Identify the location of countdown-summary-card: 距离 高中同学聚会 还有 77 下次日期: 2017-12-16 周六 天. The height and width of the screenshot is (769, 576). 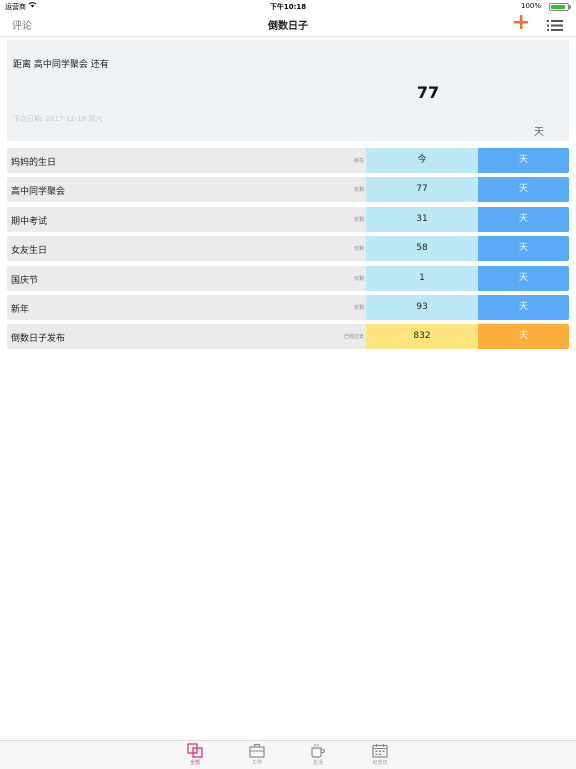
(288, 90).